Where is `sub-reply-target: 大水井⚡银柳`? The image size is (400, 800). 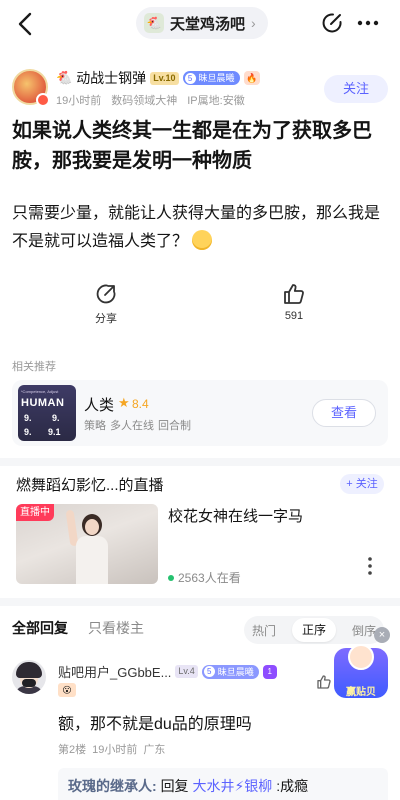
sub-reply-target: 大水井⚡银柳 is located at coordinates (232, 786).